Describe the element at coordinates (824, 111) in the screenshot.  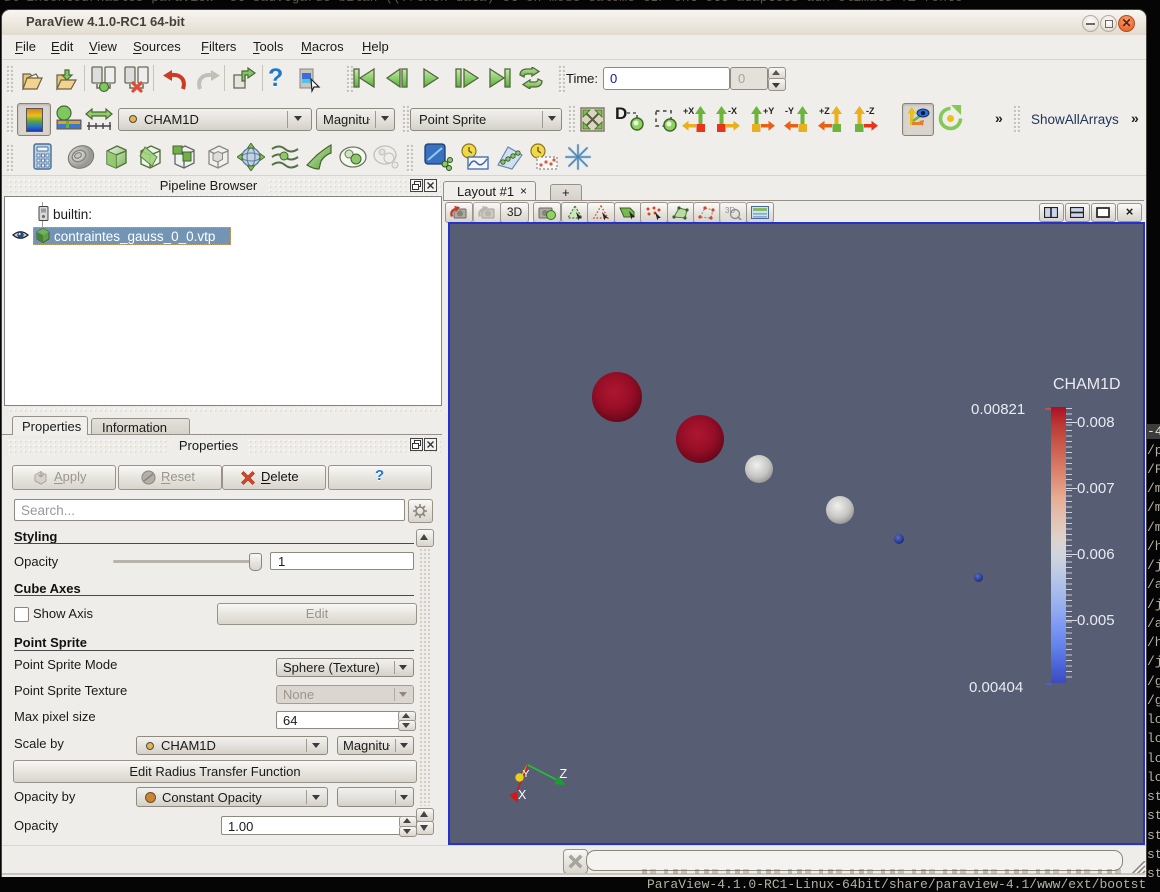
I see `svg-text: +Z` at that location.